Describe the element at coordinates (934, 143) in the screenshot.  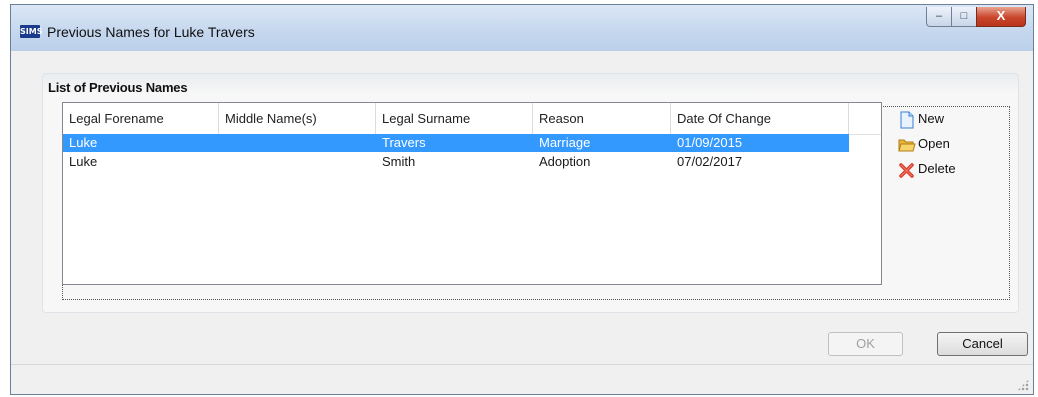
I see `open-label: Open` at that location.